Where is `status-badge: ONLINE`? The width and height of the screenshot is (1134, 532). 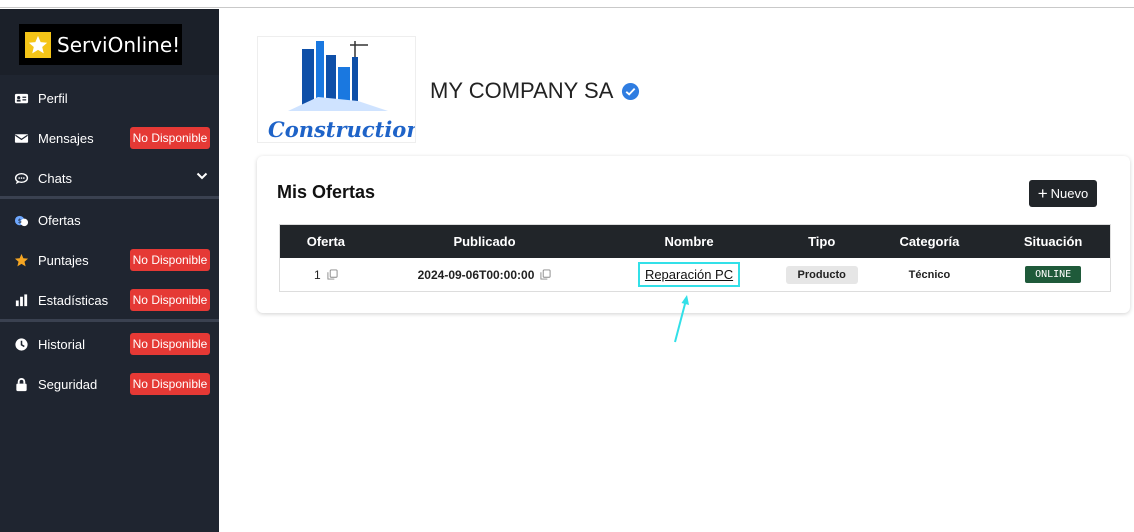
status-badge: ONLINE is located at coordinates (1053, 274).